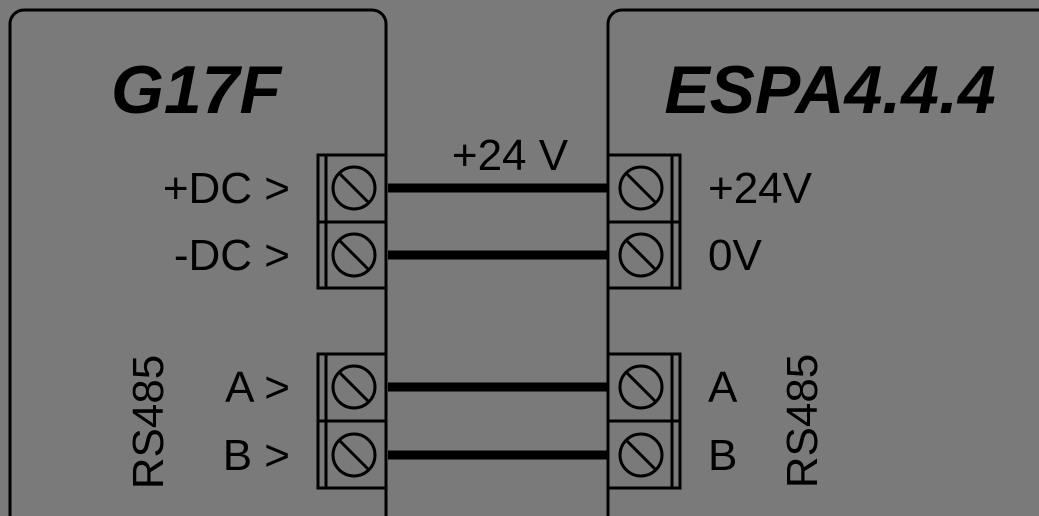 This screenshot has width=1039, height=516. I want to click on espa-title: ESPA4.4.4, so click(829, 90).